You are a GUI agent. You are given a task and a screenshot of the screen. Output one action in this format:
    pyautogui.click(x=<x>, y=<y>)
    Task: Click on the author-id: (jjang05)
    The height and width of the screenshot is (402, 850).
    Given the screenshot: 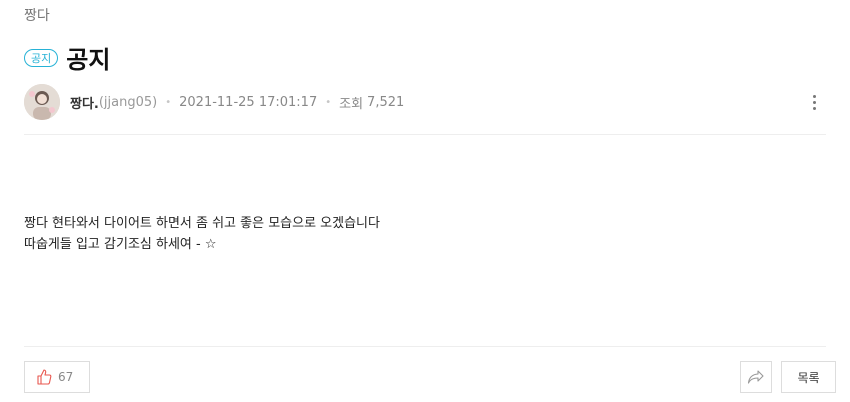 What is the action you would take?
    pyautogui.click(x=128, y=102)
    